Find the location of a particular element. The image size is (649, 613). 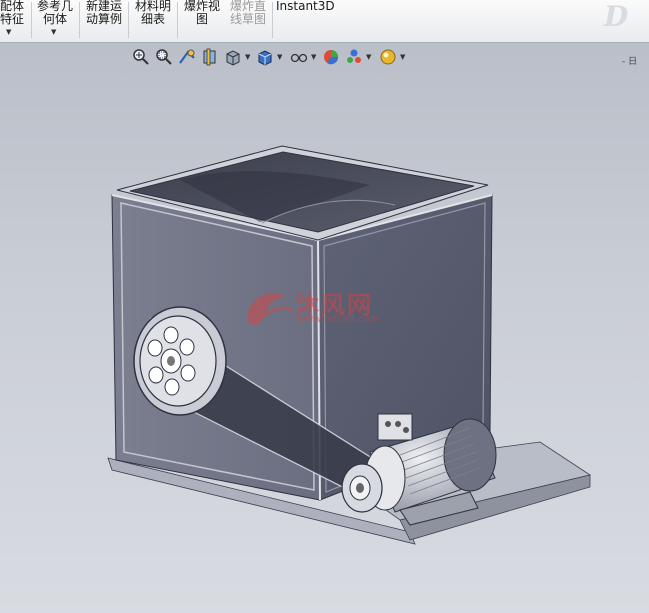

viewport-window-controls: - 日 is located at coordinates (629, 60).